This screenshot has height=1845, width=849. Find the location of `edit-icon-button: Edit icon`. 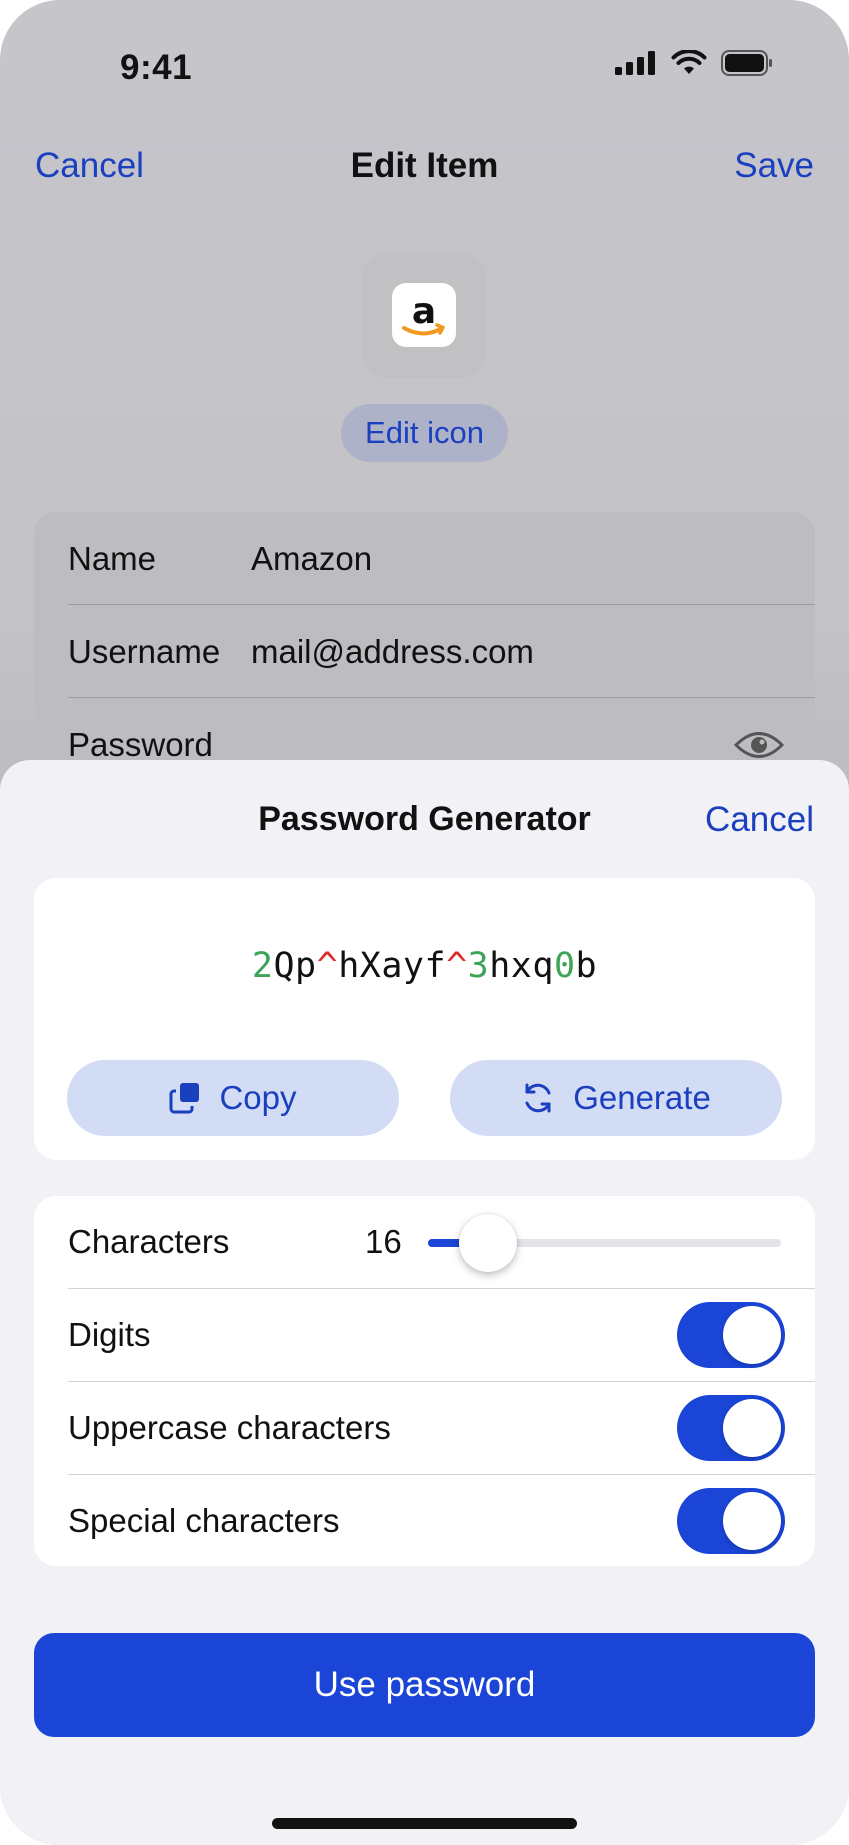

edit-icon-button: Edit icon is located at coordinates (424, 433).